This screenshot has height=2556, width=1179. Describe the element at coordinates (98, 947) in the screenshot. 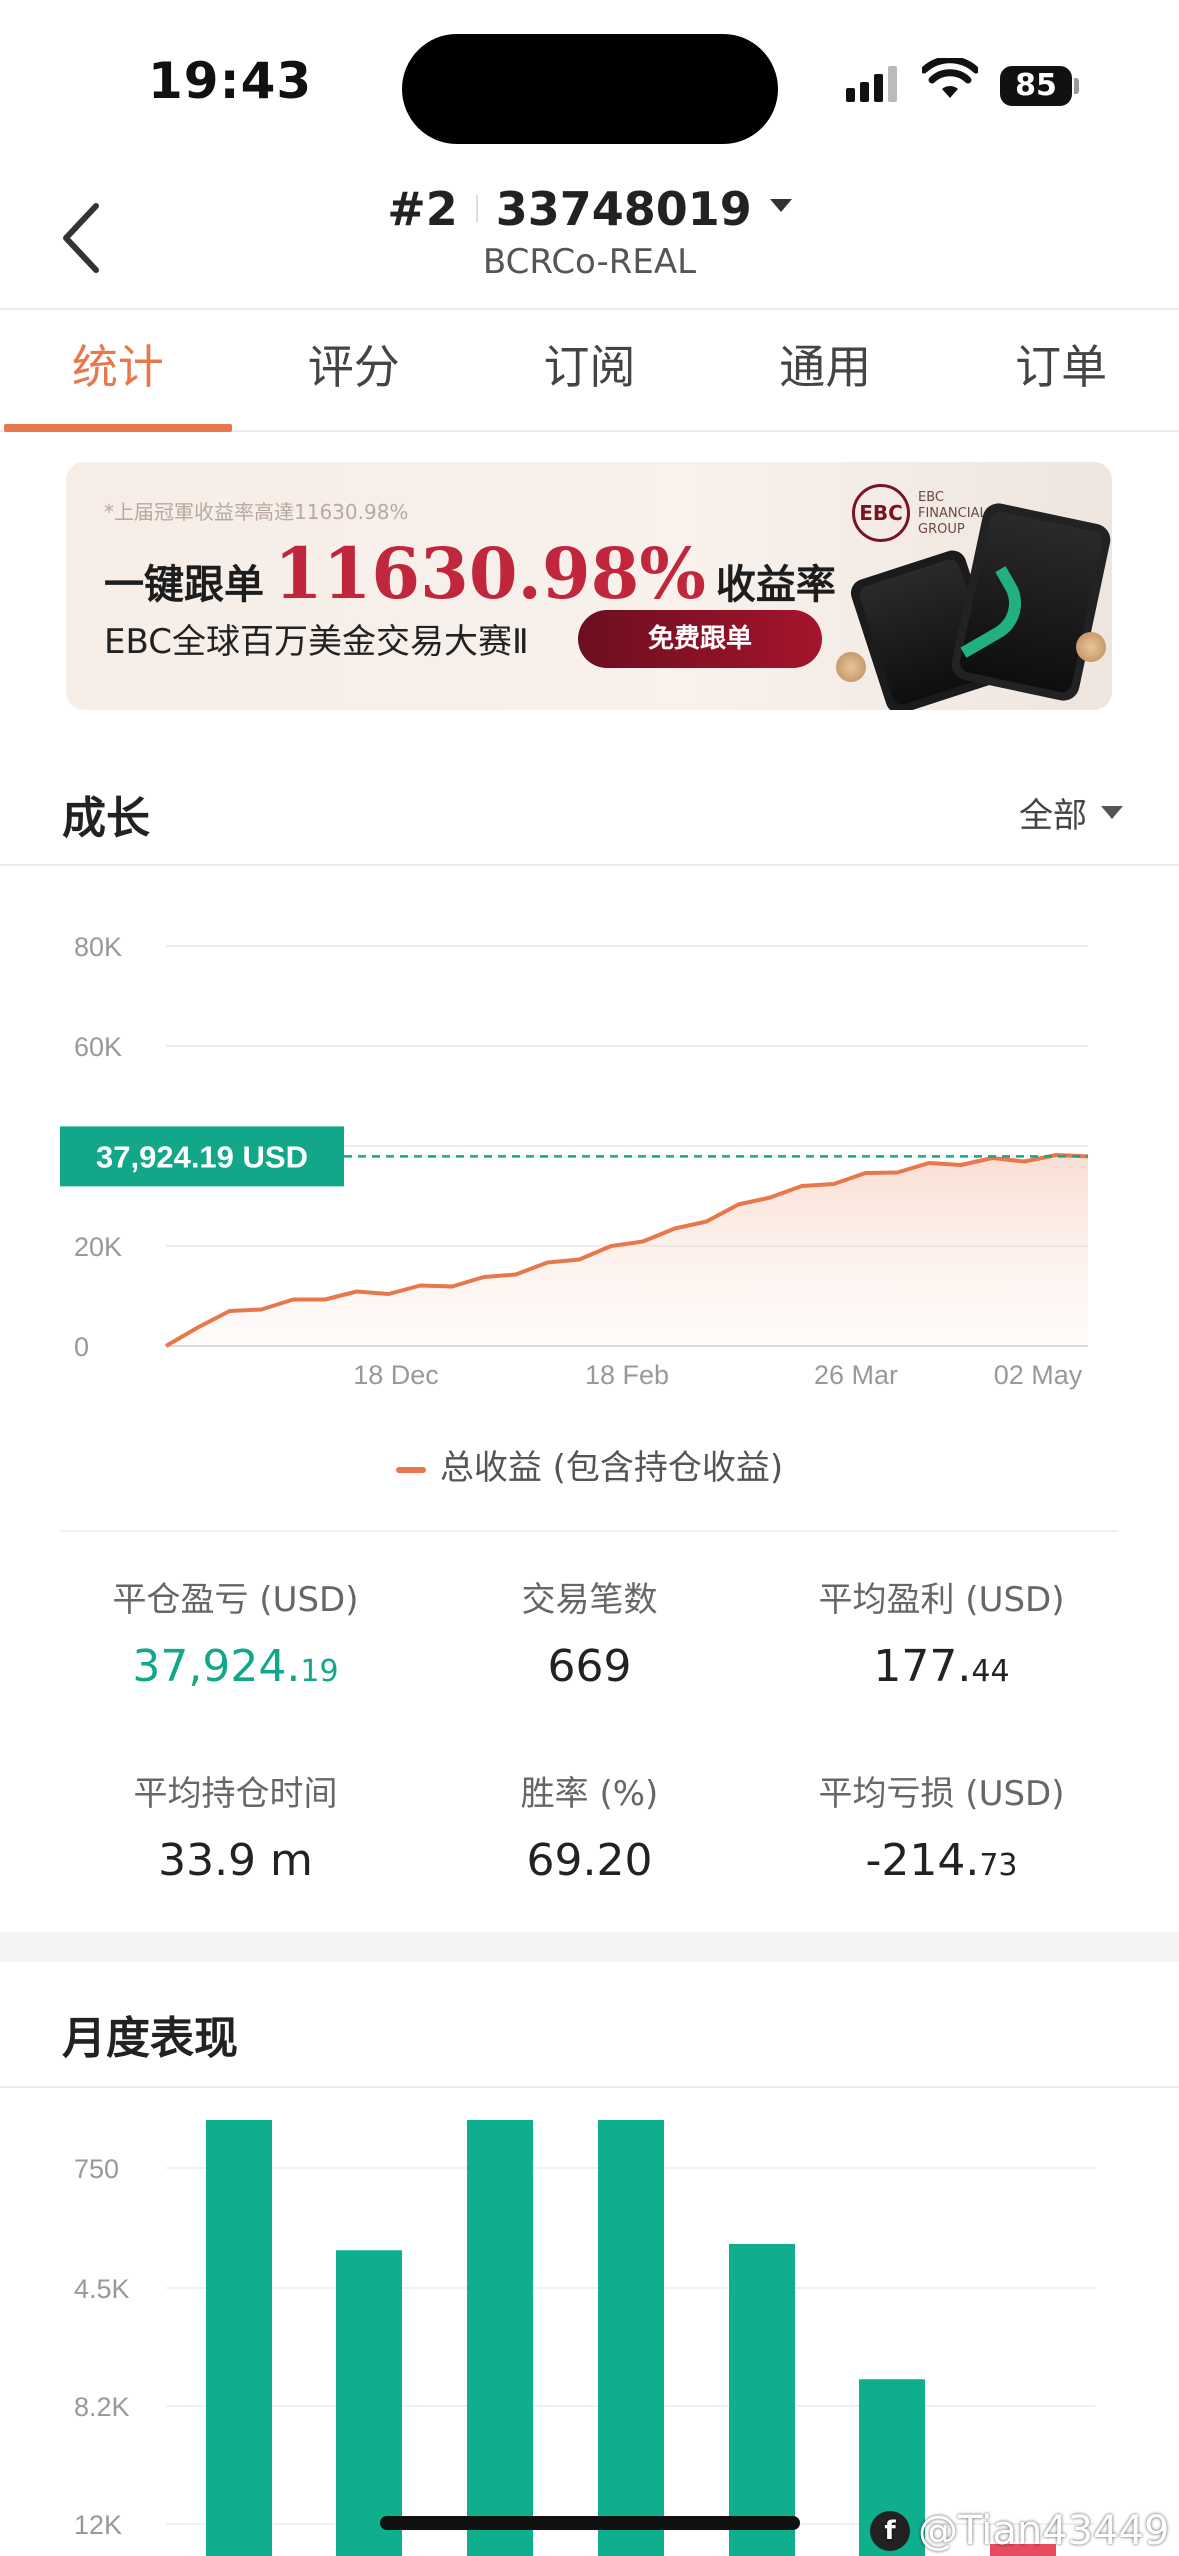

I see `y-tick-label: 80K` at that location.